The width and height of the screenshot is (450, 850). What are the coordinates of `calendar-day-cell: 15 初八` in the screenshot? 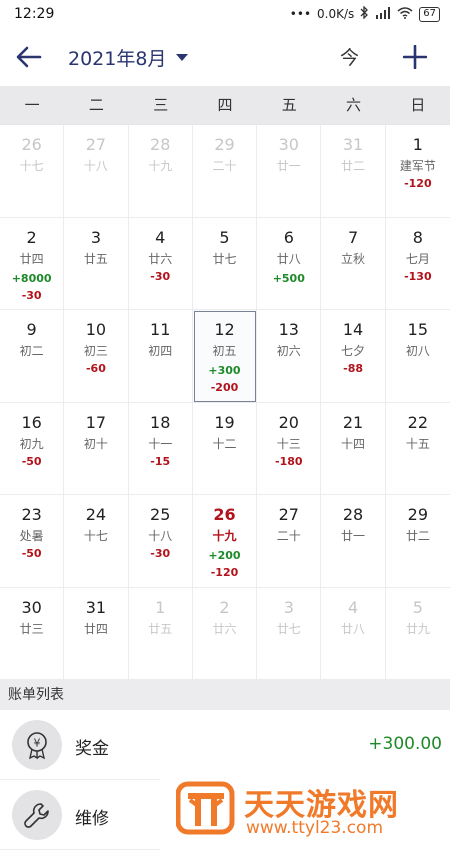 It's located at (417, 356).